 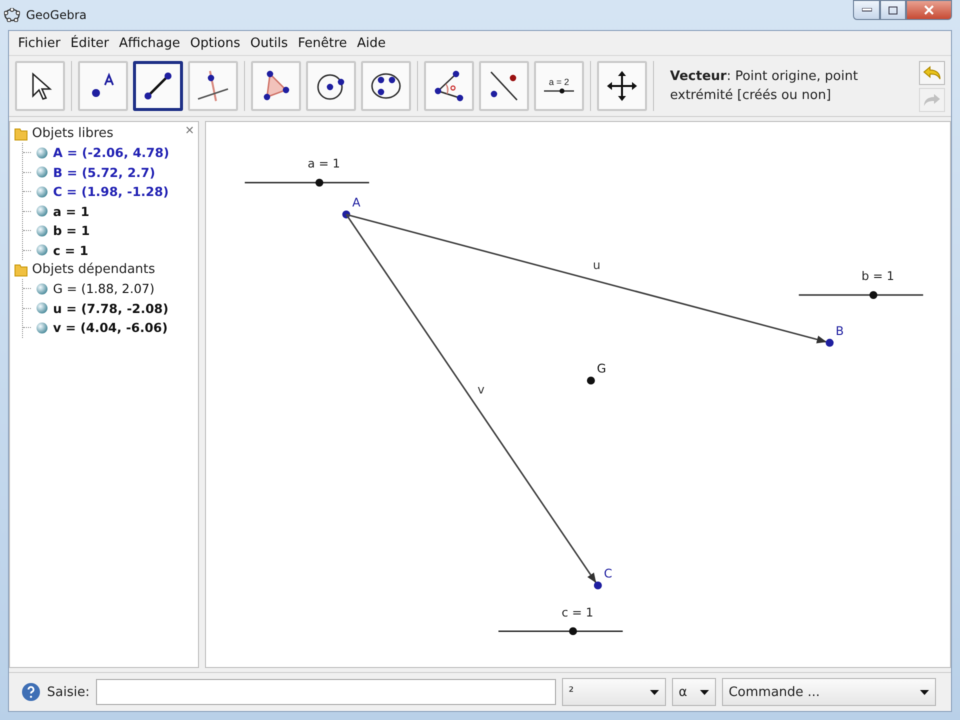 What do you see at coordinates (449, 86) in the screenshot?
I see `angle-icon` at bounding box center [449, 86].